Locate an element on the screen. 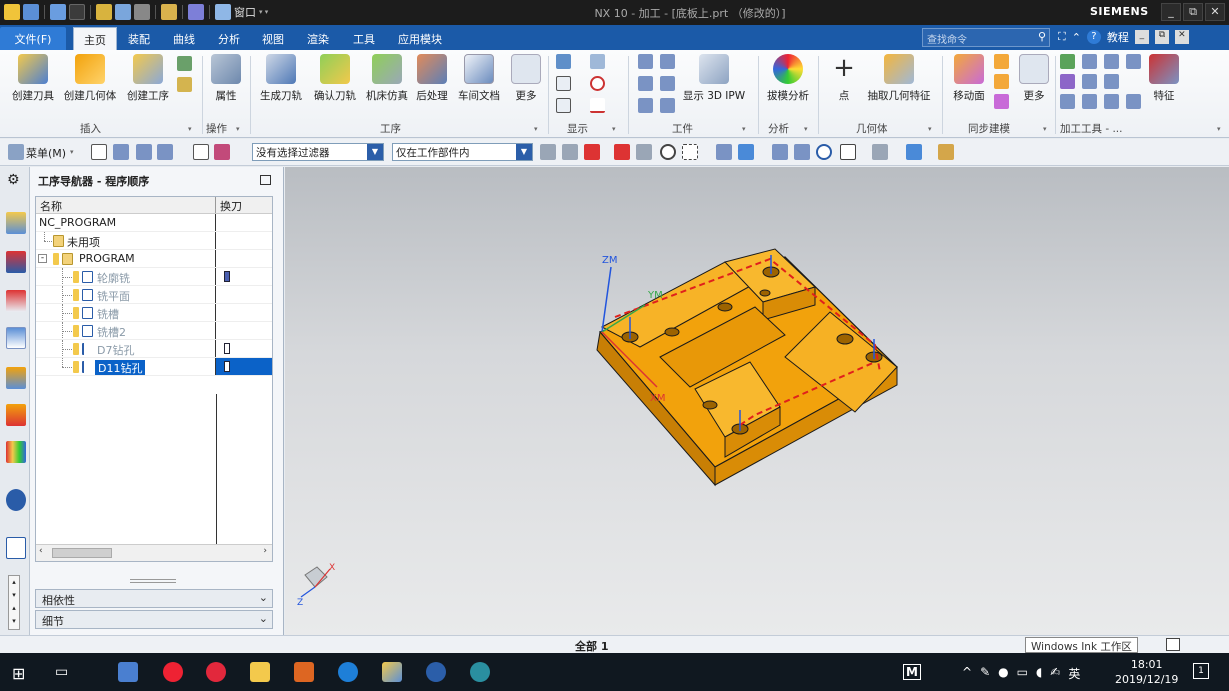  workpiece-4-icon is located at coordinates (667, 83).